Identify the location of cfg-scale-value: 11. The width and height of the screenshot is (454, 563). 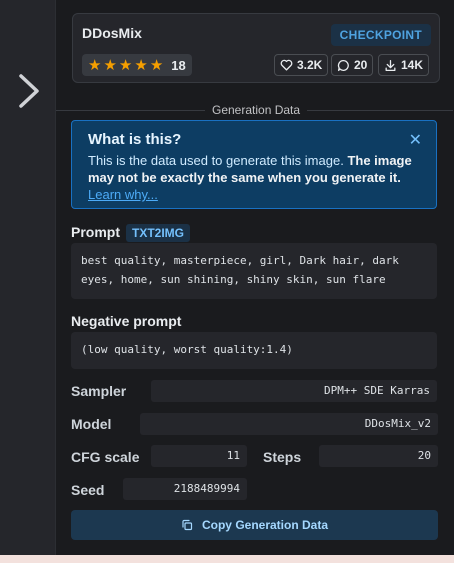
(199, 456).